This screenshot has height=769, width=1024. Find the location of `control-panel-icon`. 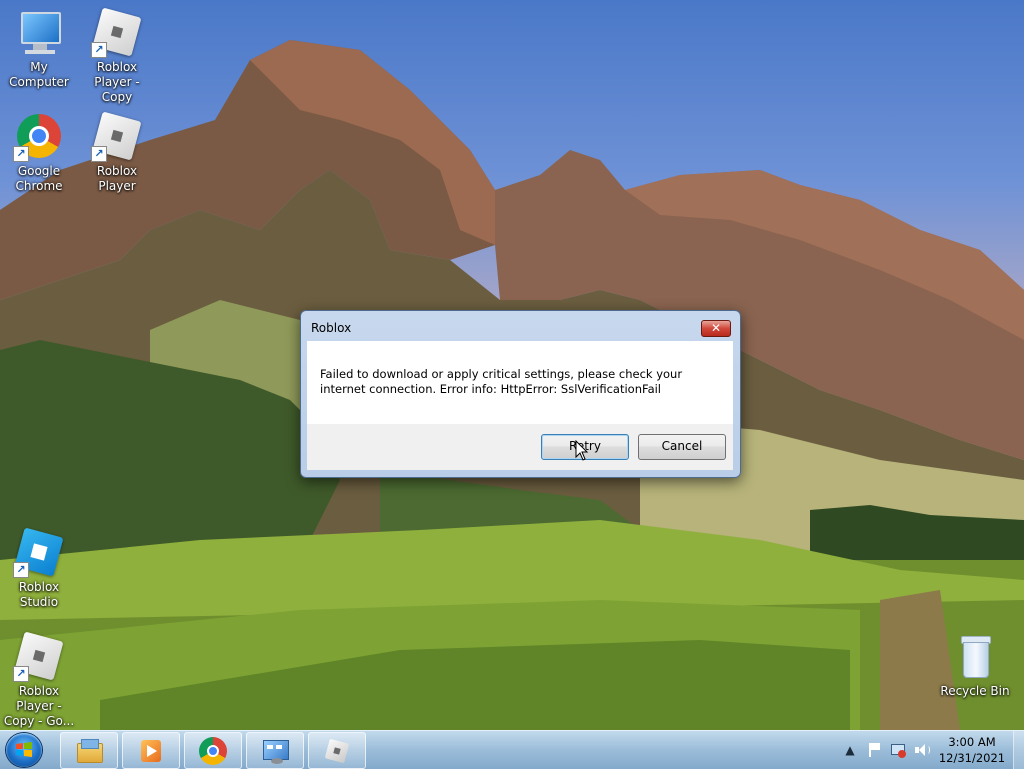

control-panel-icon is located at coordinates (275, 751).